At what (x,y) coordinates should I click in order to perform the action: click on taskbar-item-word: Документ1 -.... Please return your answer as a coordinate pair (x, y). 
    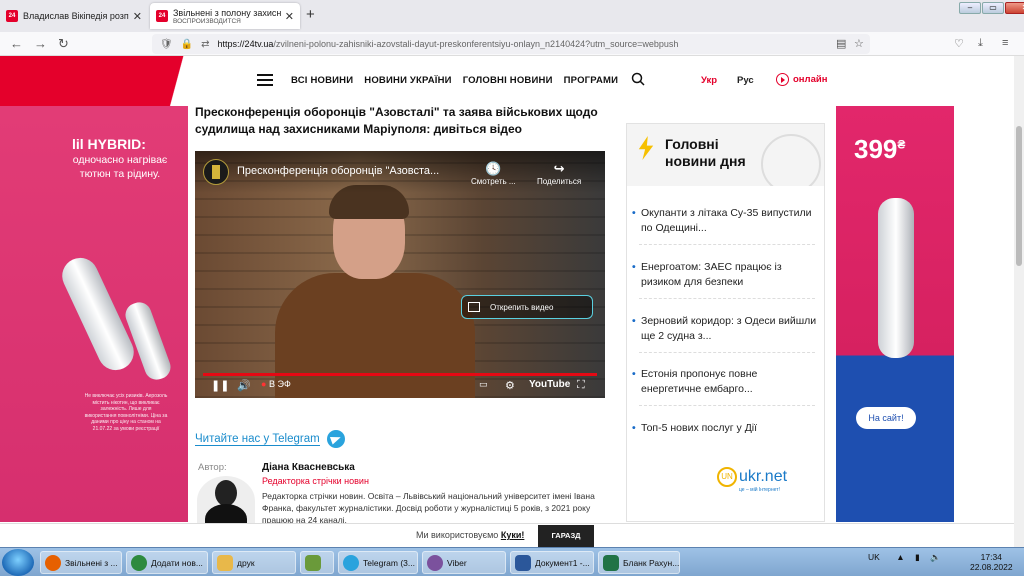
    Looking at the image, I should click on (552, 562).